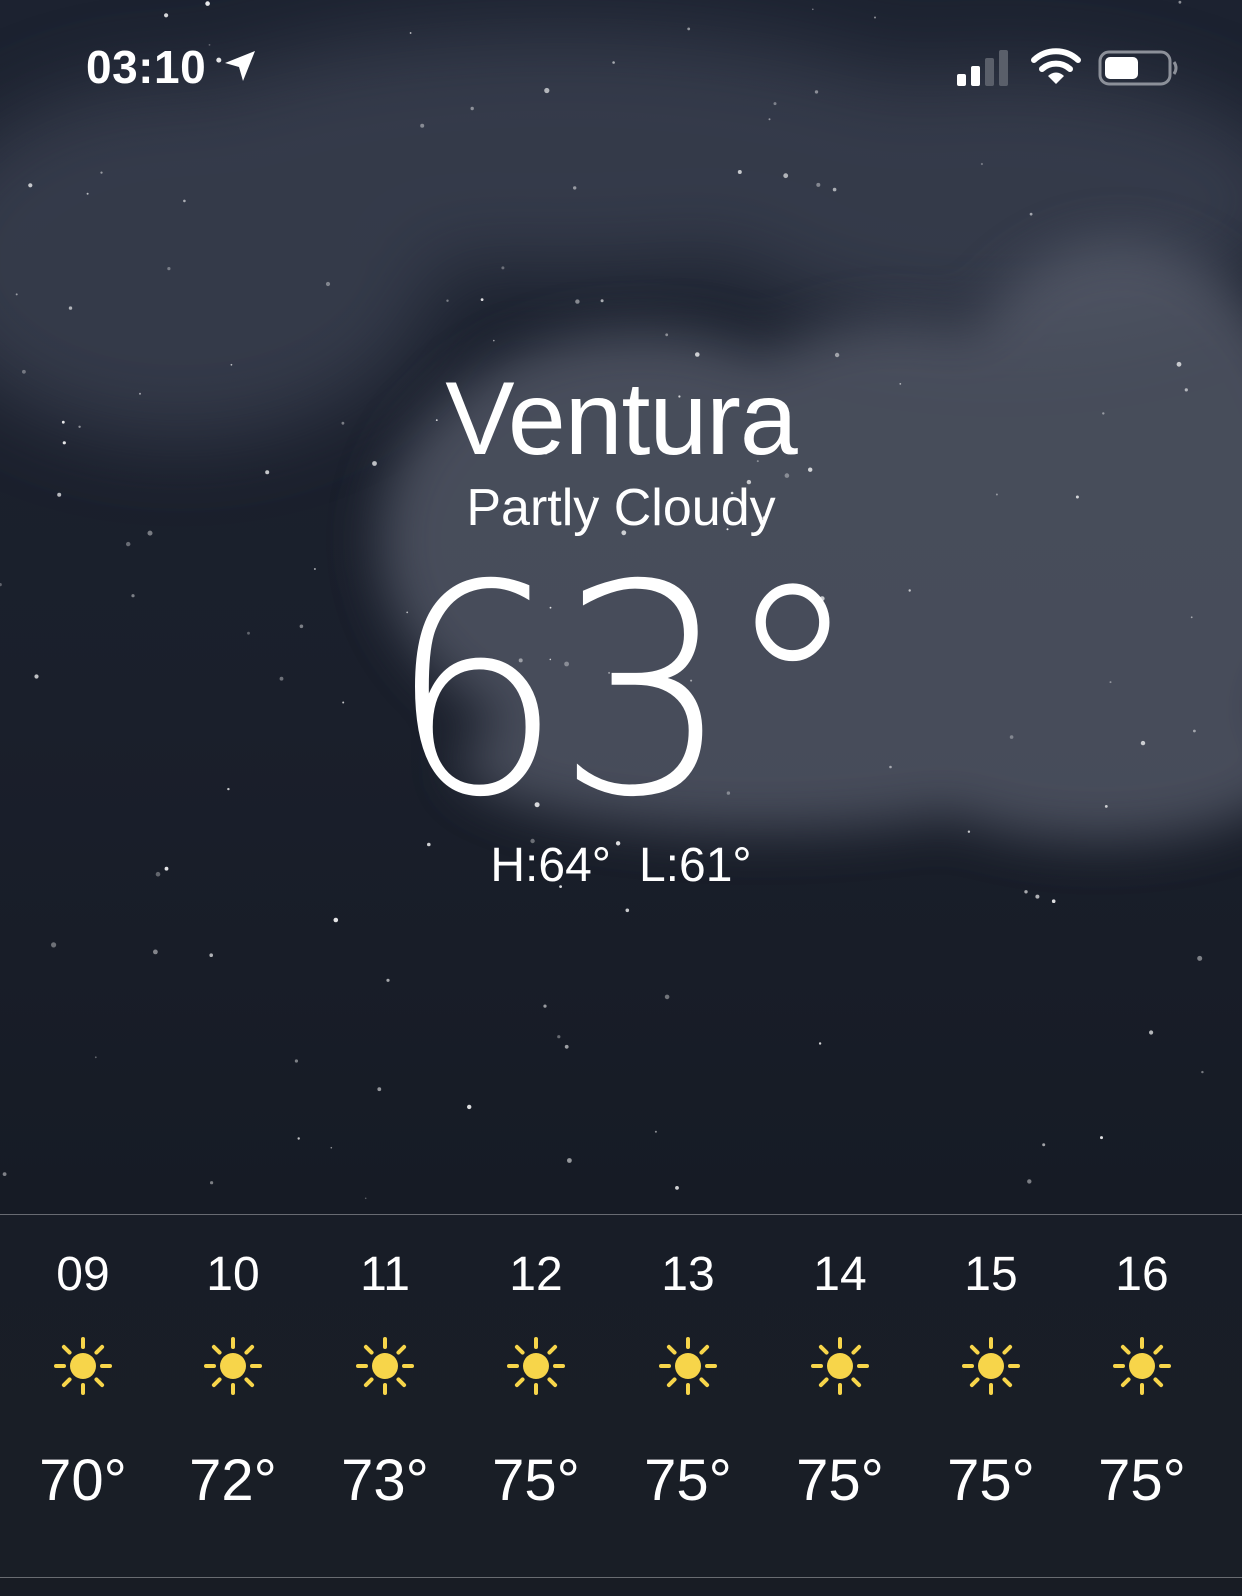 This screenshot has height=1596, width=1242. Describe the element at coordinates (233, 1396) in the screenshot. I see `hourly-forecast-item: 10 72°` at that location.